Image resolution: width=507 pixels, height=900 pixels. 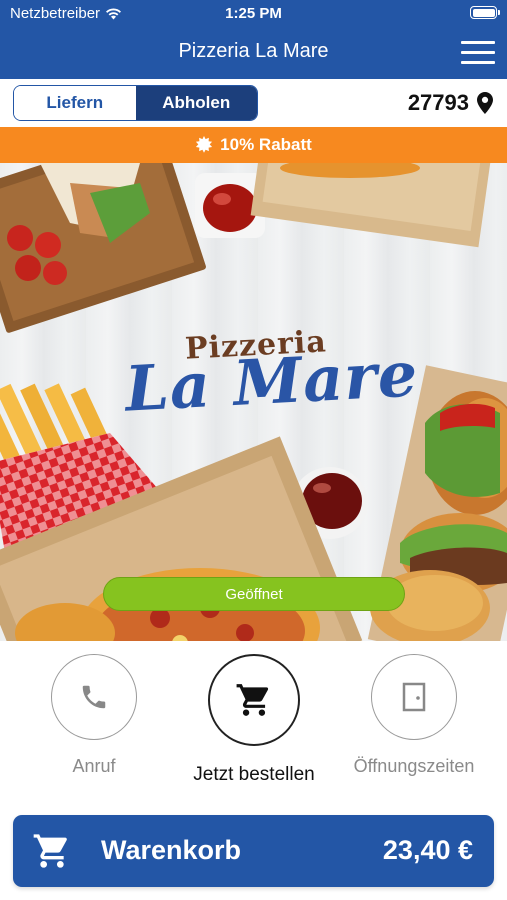 I want to click on call-button-circle, so click(x=94, y=697).